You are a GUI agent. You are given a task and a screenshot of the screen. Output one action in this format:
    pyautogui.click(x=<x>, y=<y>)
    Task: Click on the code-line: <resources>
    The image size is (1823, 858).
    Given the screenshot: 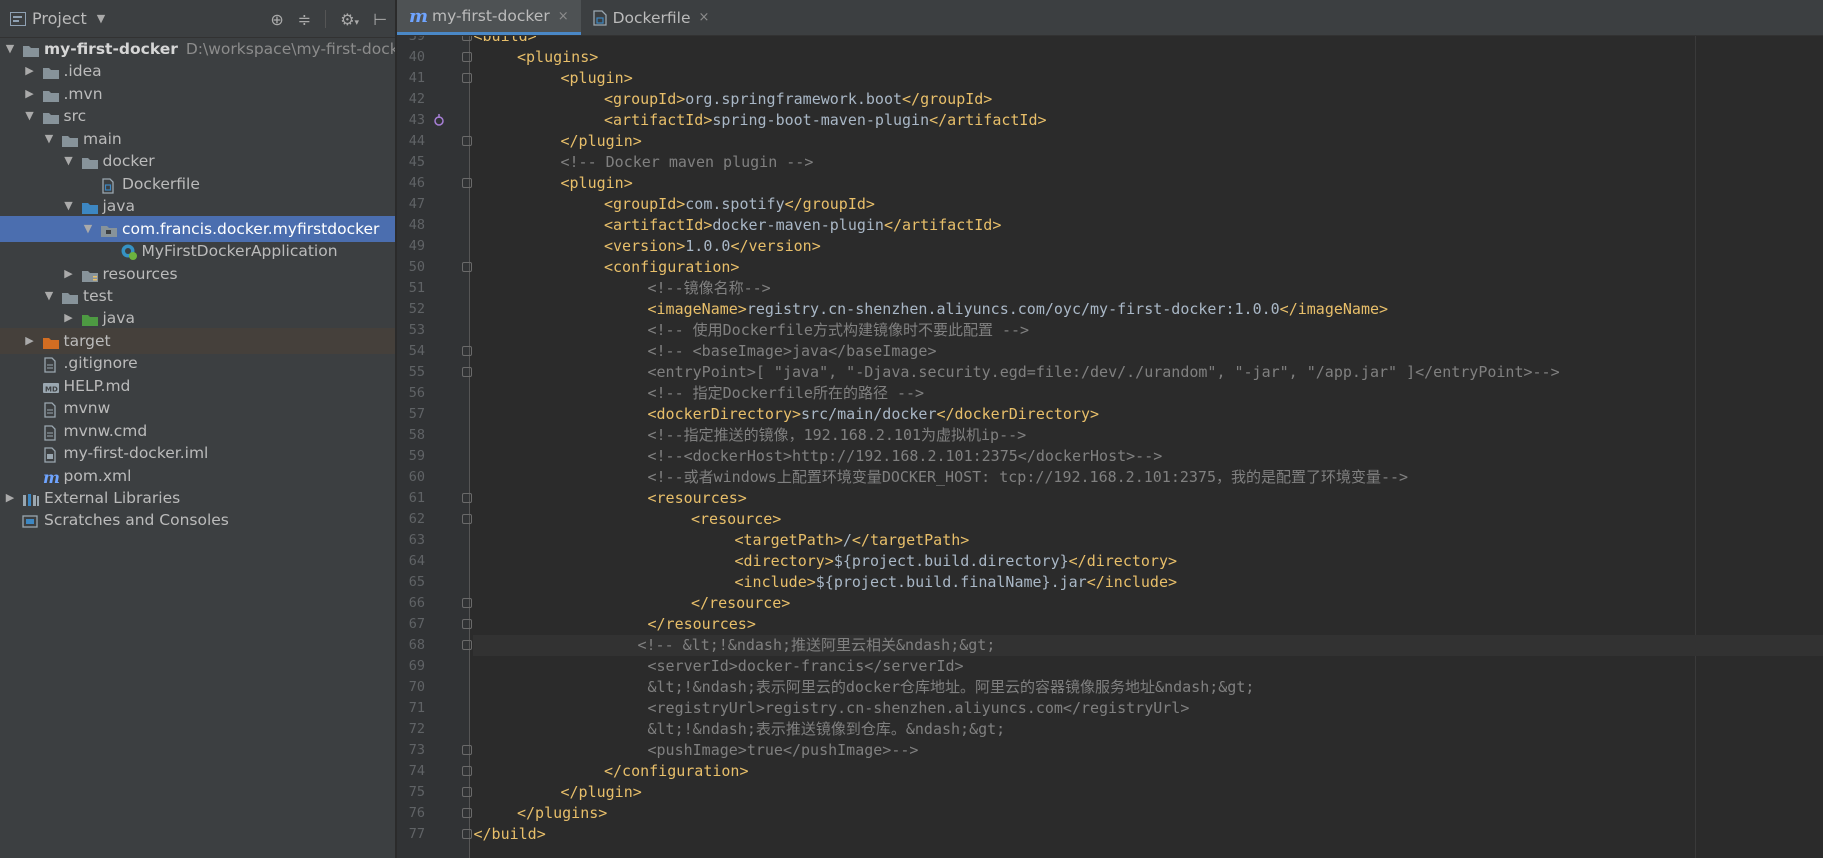 What is the action you would take?
    pyautogui.click(x=1148, y=498)
    